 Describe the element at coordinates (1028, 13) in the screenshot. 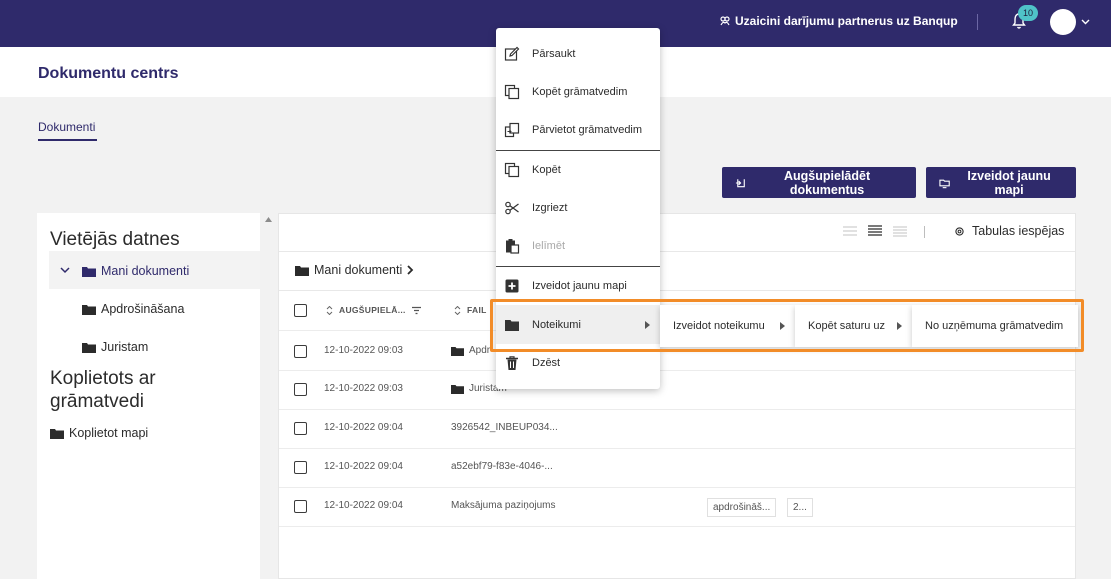

I see `notification-badge: 10` at that location.